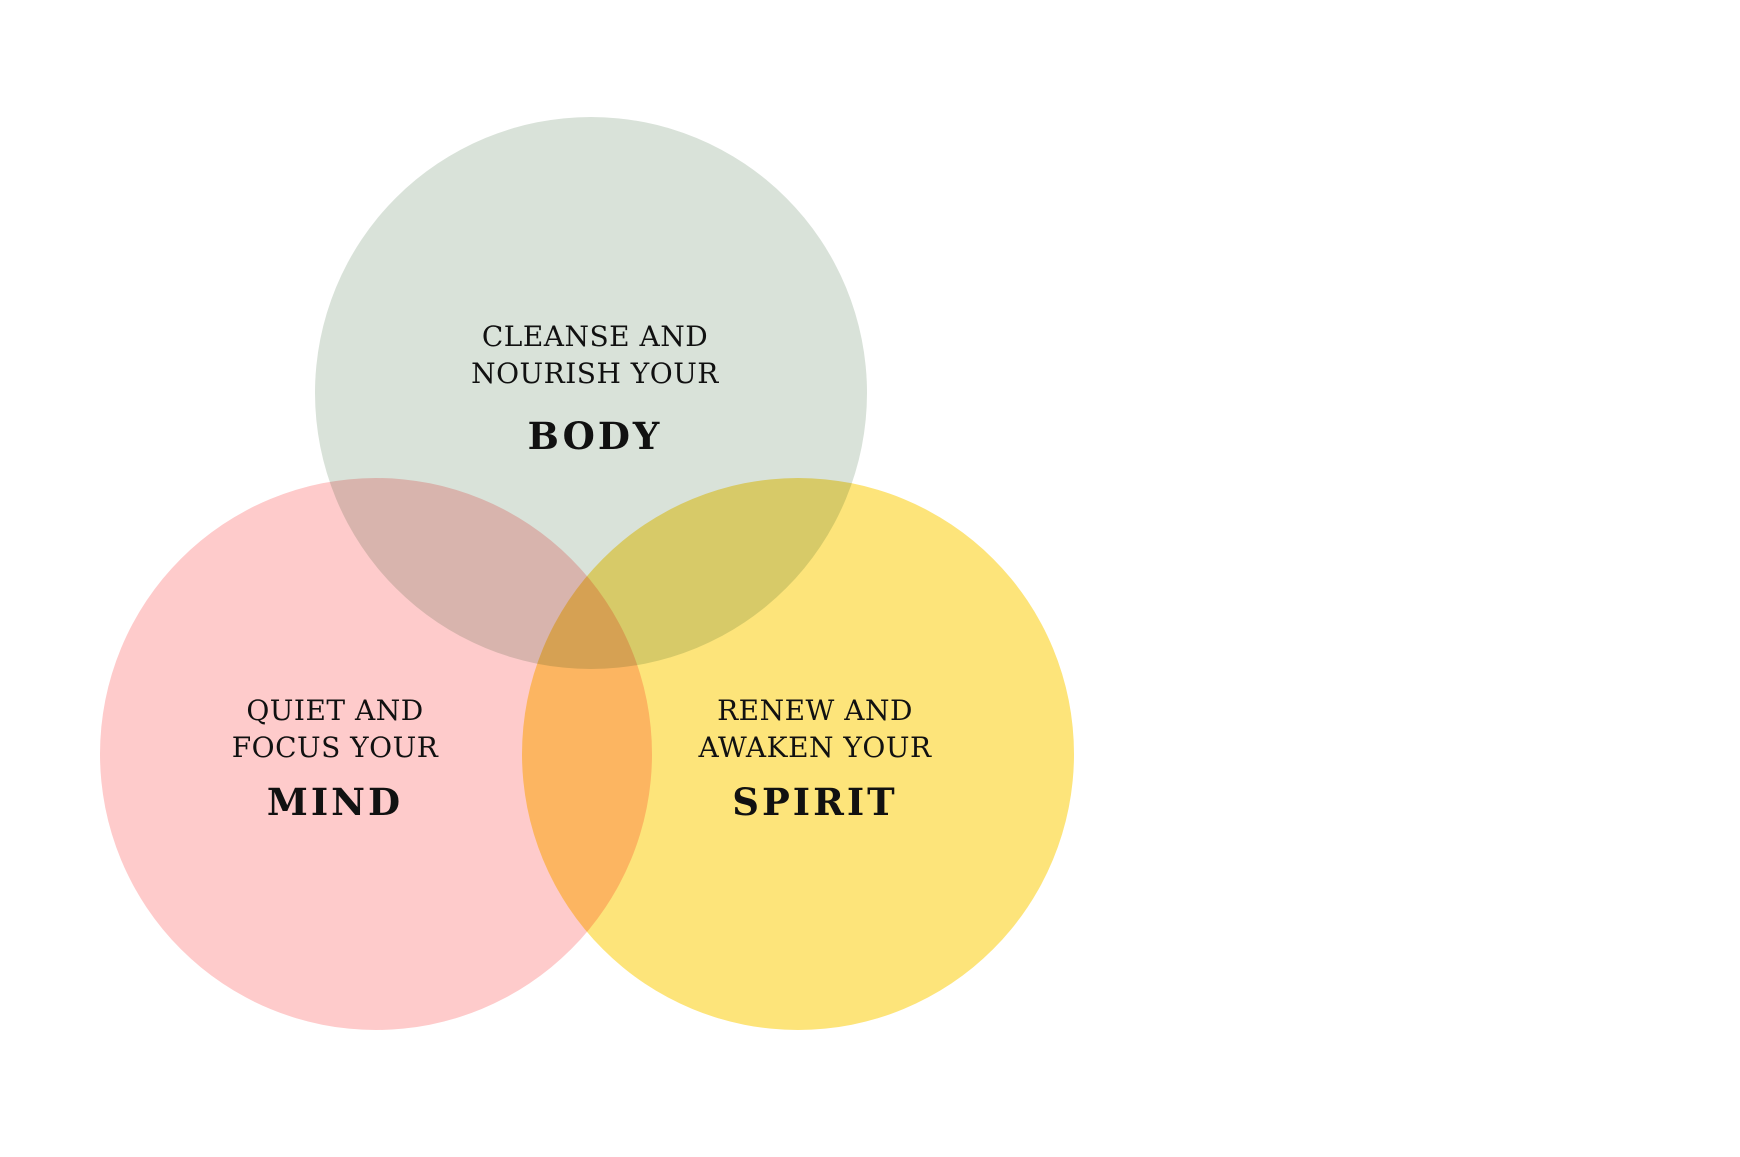  What do you see at coordinates (335, 802) in the screenshot?
I see `mind-word: MIND` at bounding box center [335, 802].